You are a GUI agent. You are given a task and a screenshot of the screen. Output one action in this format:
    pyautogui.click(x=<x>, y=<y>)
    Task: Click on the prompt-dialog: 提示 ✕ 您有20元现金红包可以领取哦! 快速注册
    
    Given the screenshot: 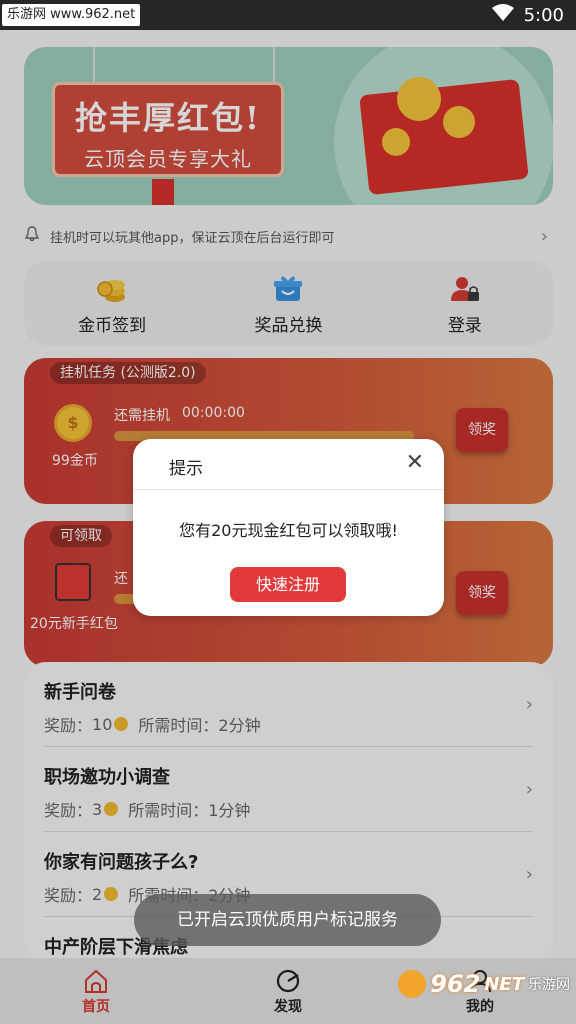 What is the action you would take?
    pyautogui.click(x=288, y=527)
    